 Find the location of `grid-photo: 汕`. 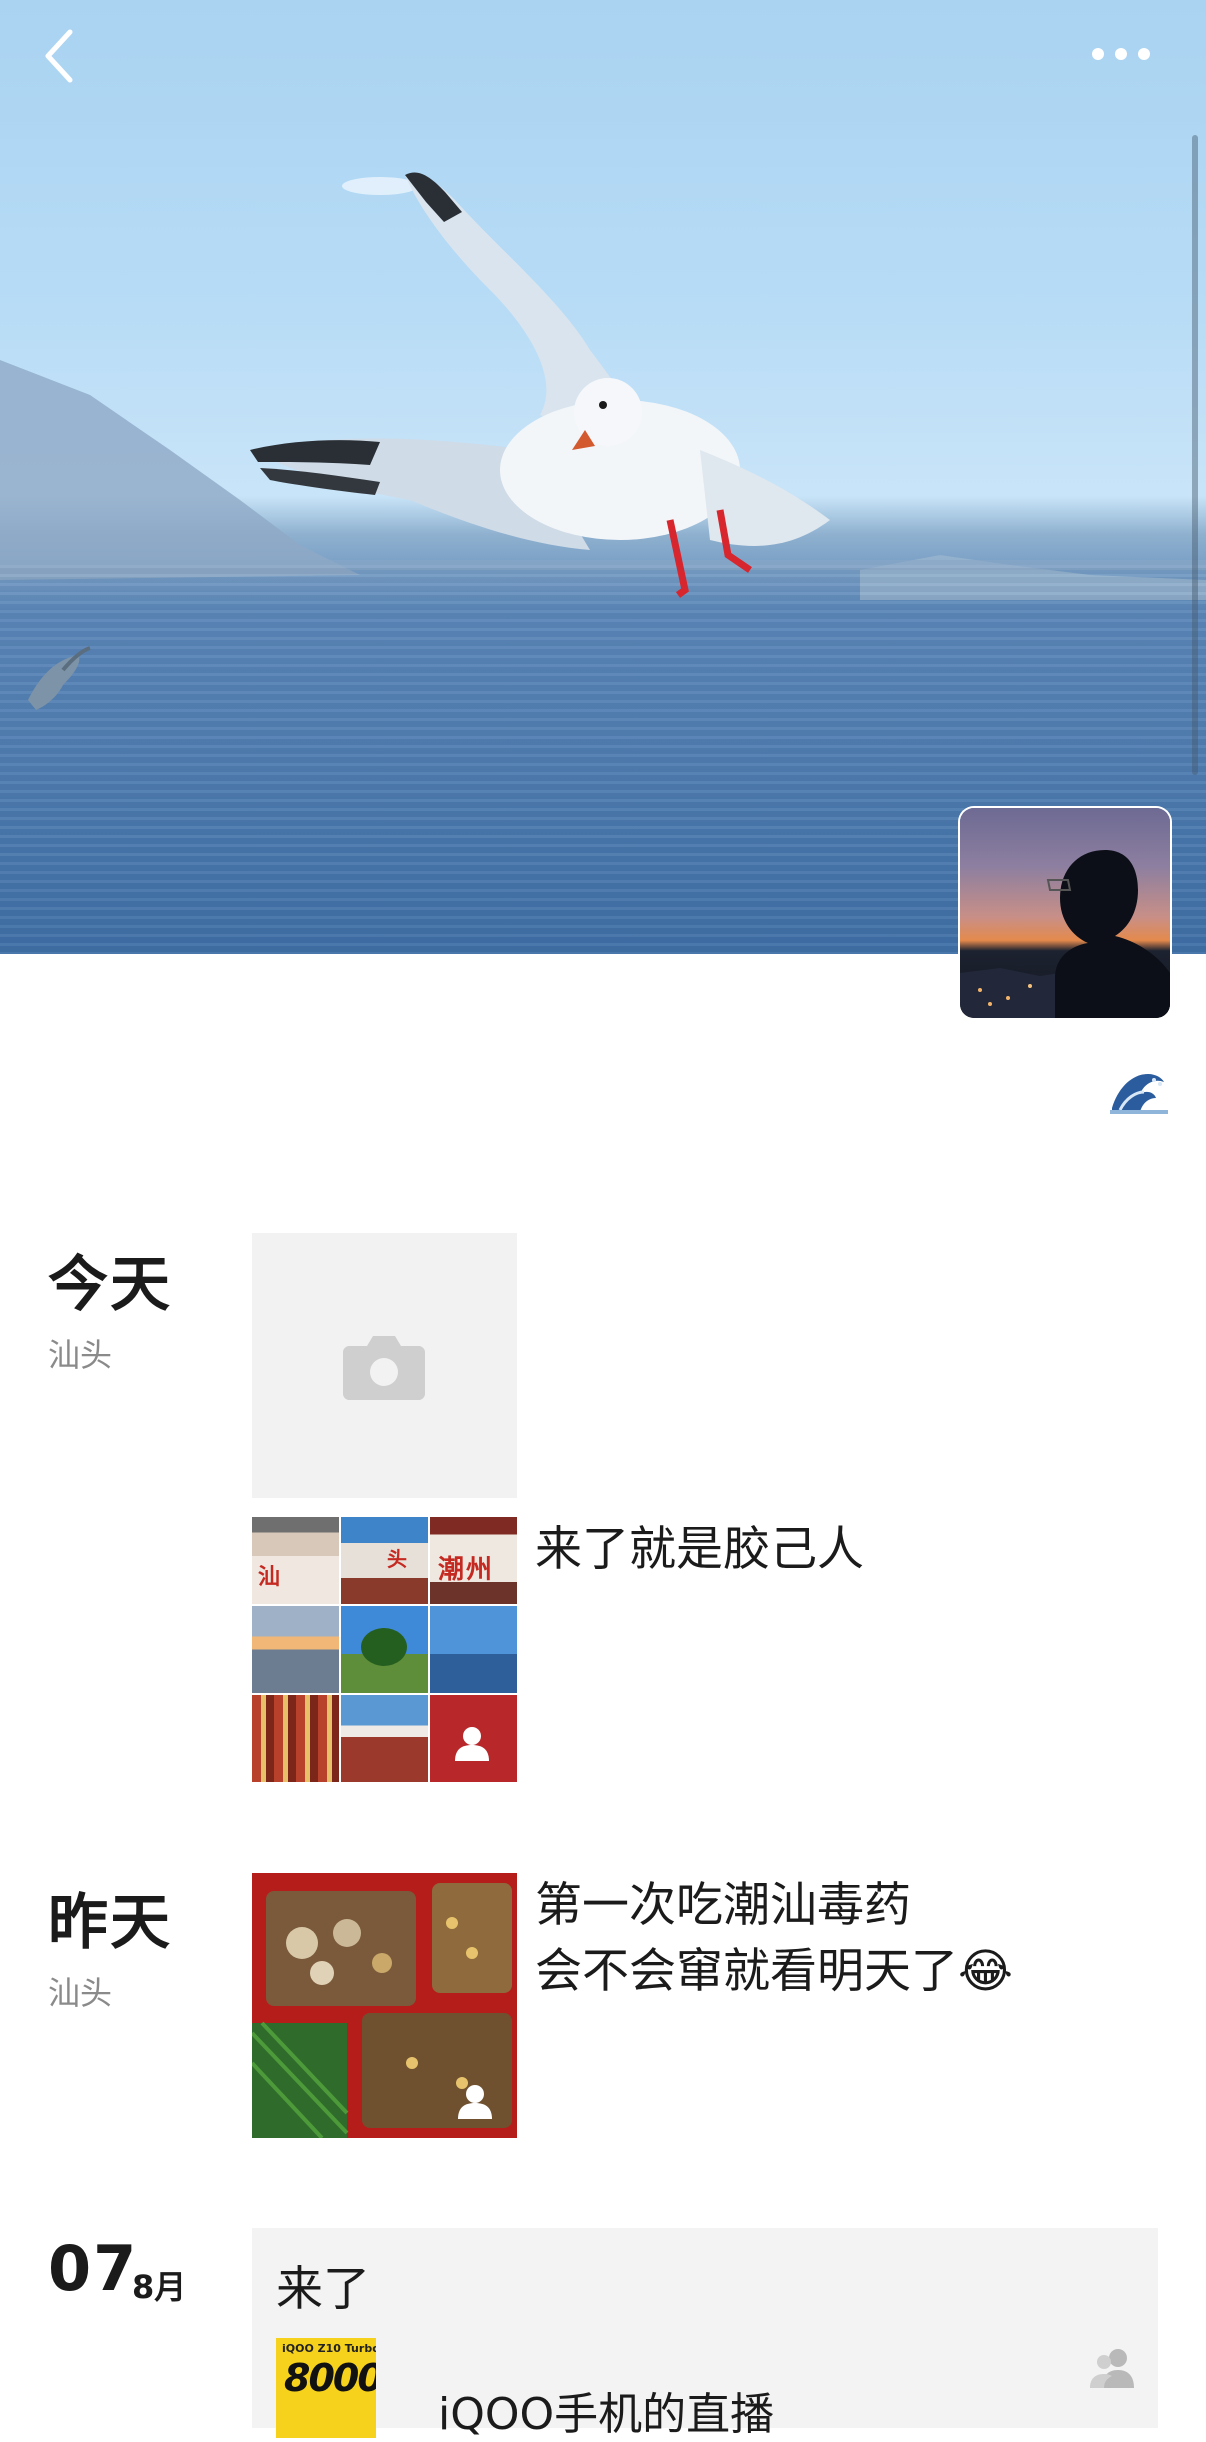

grid-photo: 汕 is located at coordinates (295, 1560).